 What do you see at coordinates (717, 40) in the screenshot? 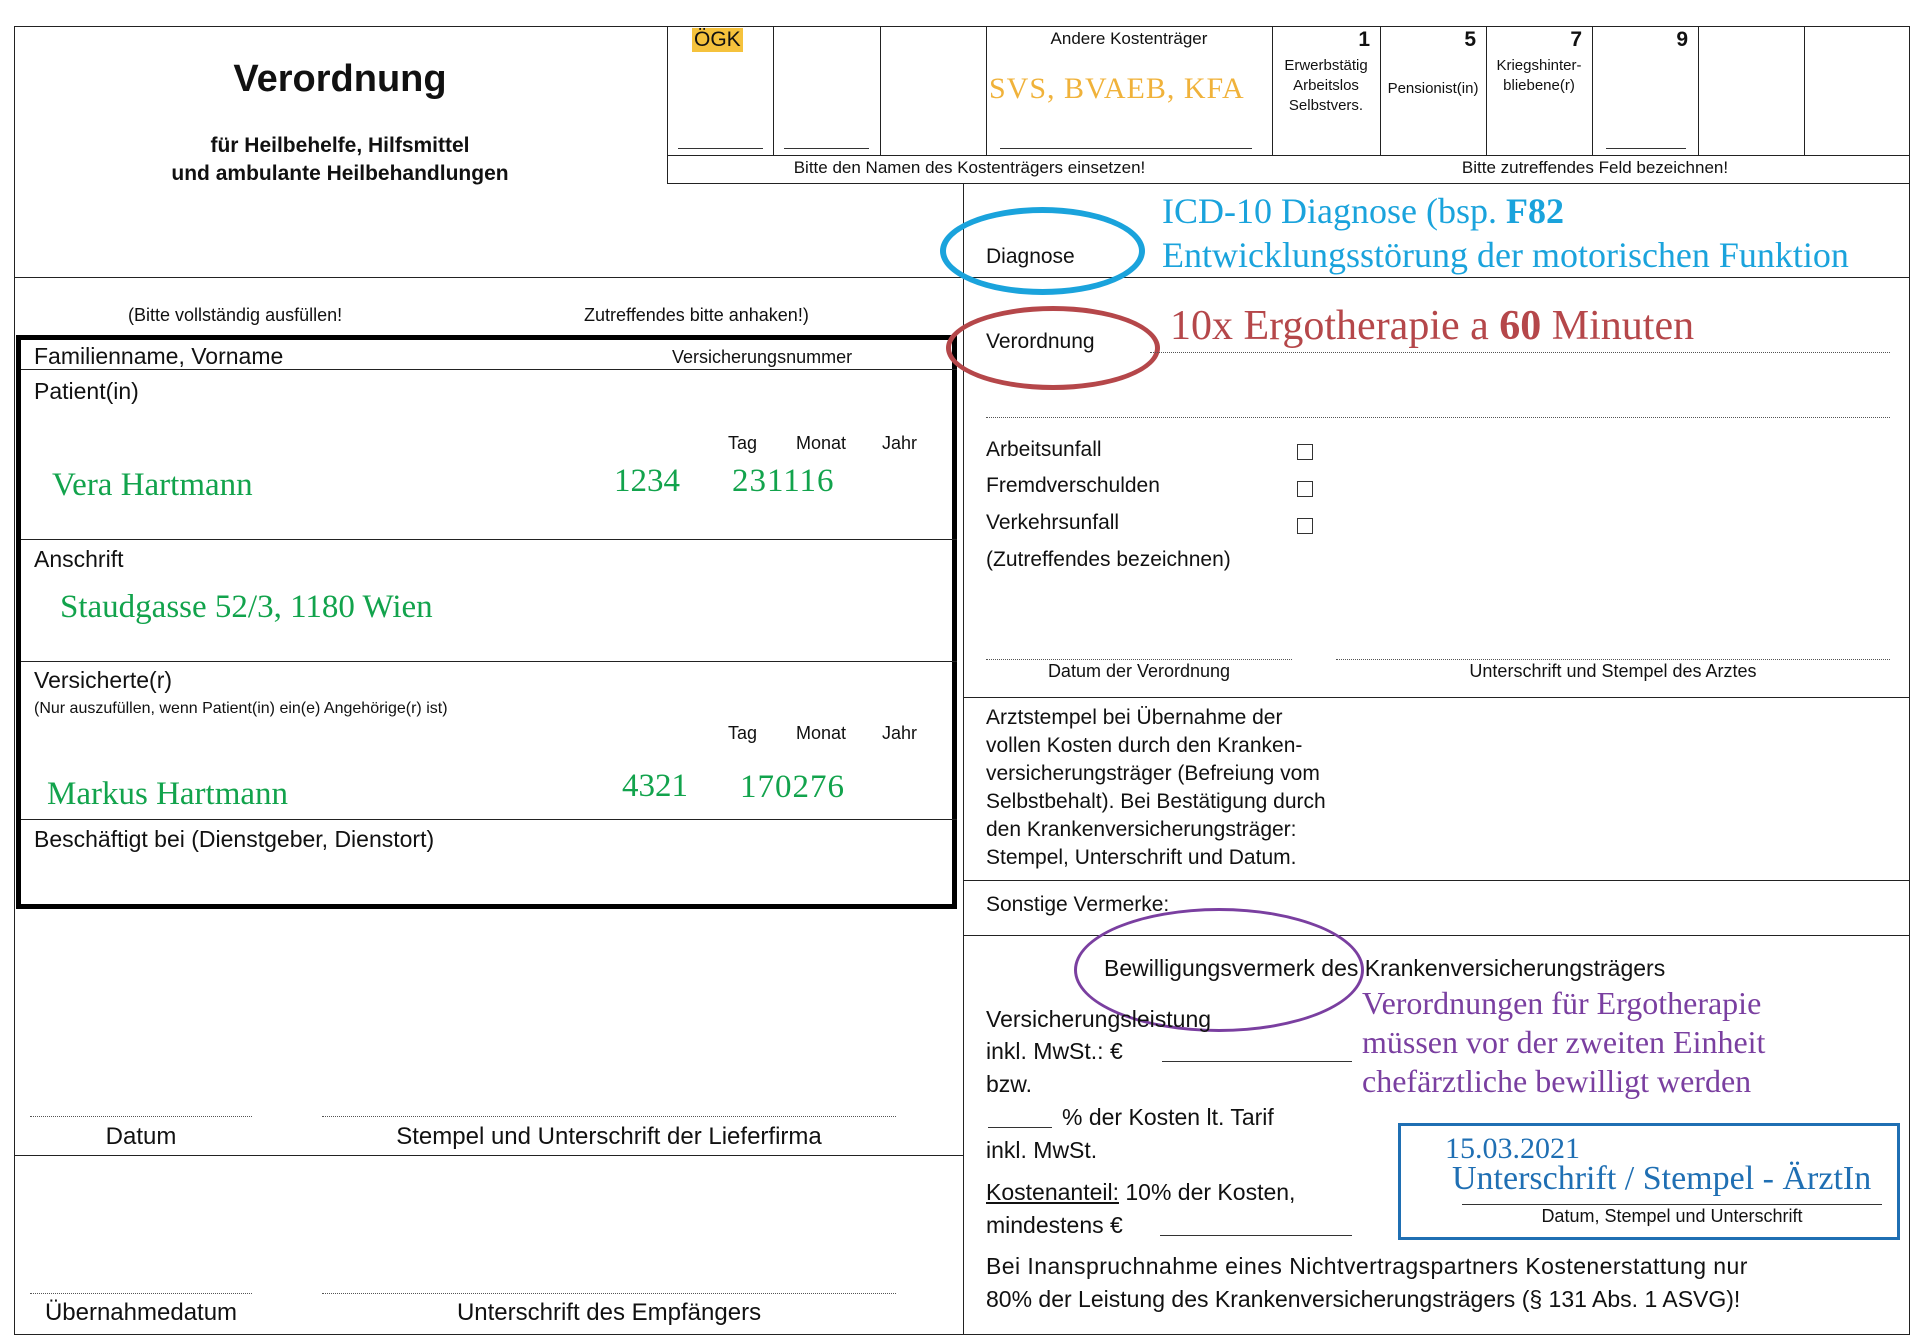
I see `ogk-label: ÖGK` at bounding box center [717, 40].